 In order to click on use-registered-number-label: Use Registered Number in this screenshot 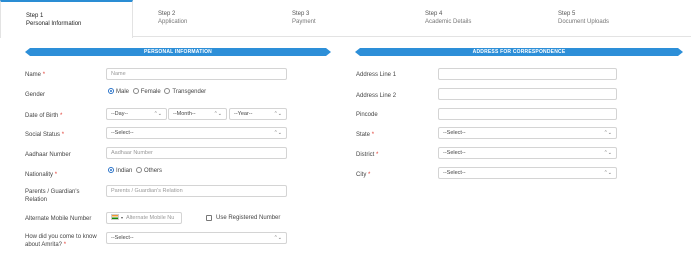, I will do `click(248, 218)`.